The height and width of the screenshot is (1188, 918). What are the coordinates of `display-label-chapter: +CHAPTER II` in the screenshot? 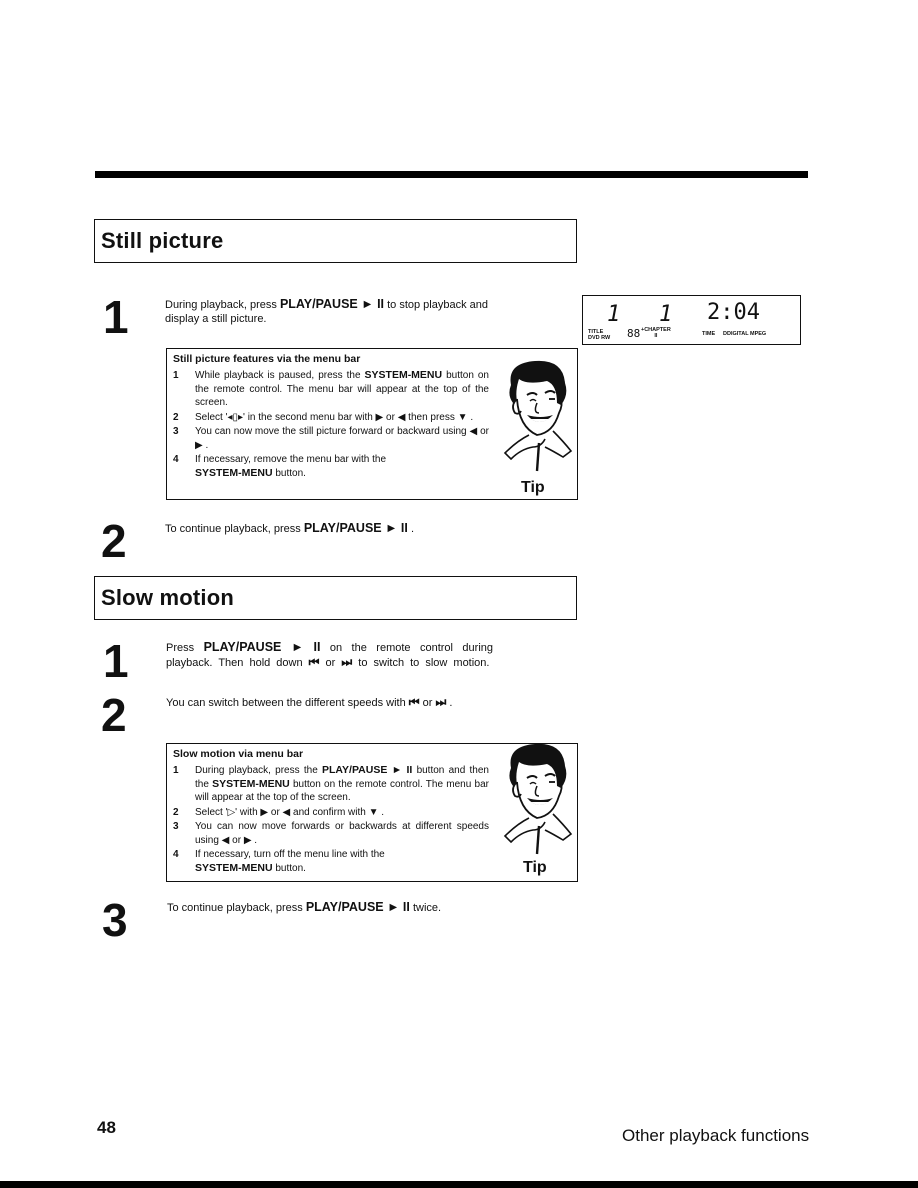 It's located at (656, 333).